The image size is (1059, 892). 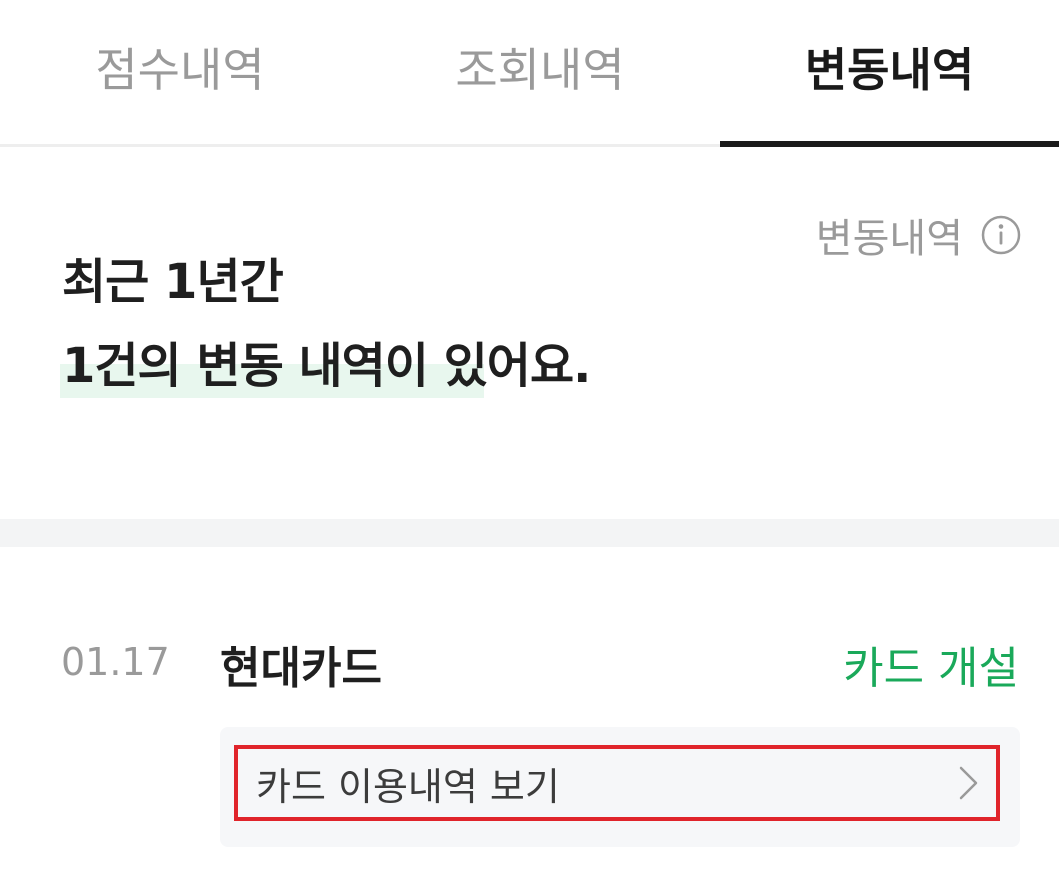 I want to click on tab-change-history: 변동내역, so click(x=889, y=73).